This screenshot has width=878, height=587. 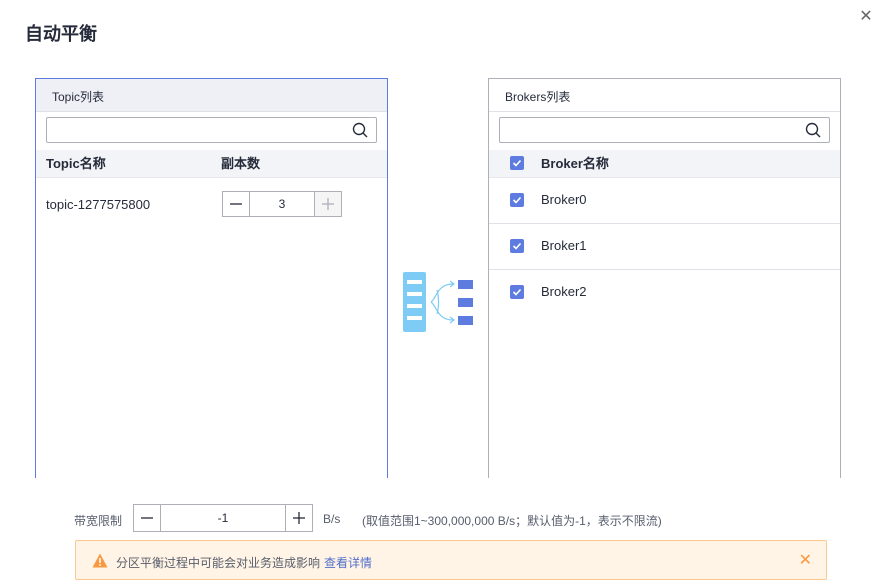 I want to click on broker-name: Broker1, so click(x=564, y=245).